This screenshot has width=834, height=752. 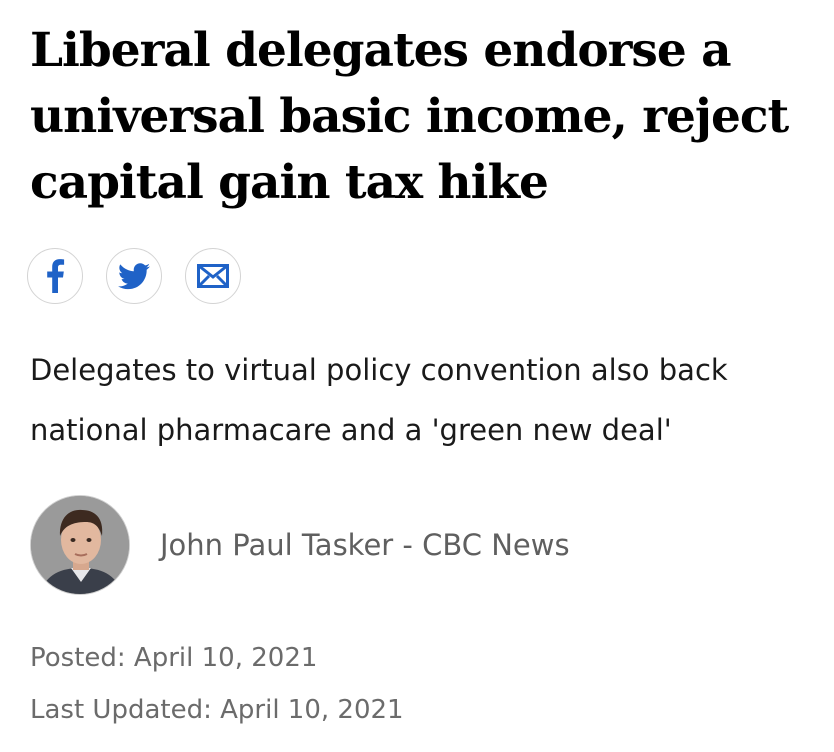 I want to click on twitter-share-button, so click(x=134, y=276).